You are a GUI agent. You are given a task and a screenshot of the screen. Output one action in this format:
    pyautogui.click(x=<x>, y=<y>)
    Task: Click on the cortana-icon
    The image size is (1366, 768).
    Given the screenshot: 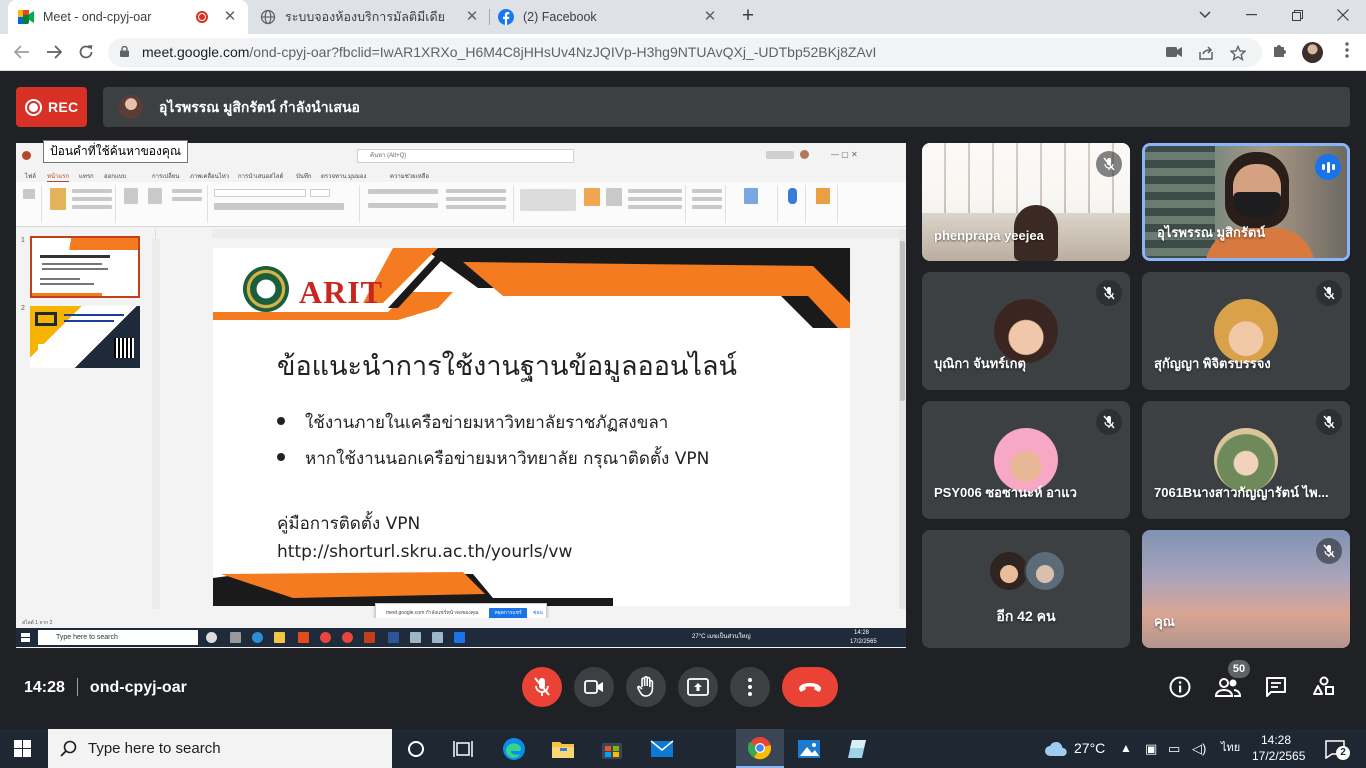 What is the action you would take?
    pyautogui.click(x=416, y=749)
    